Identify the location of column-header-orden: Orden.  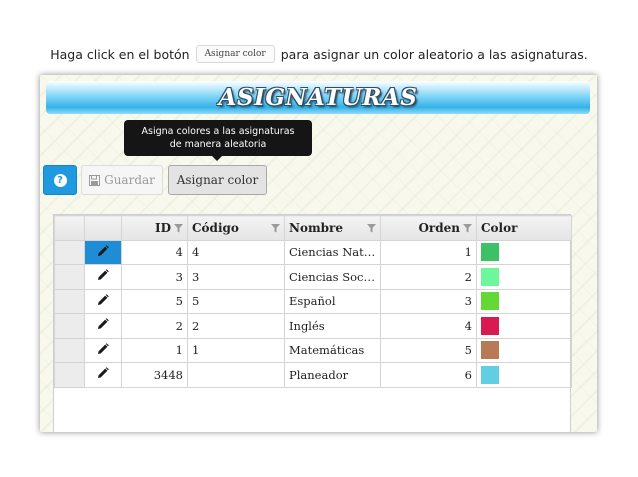
(428, 228).